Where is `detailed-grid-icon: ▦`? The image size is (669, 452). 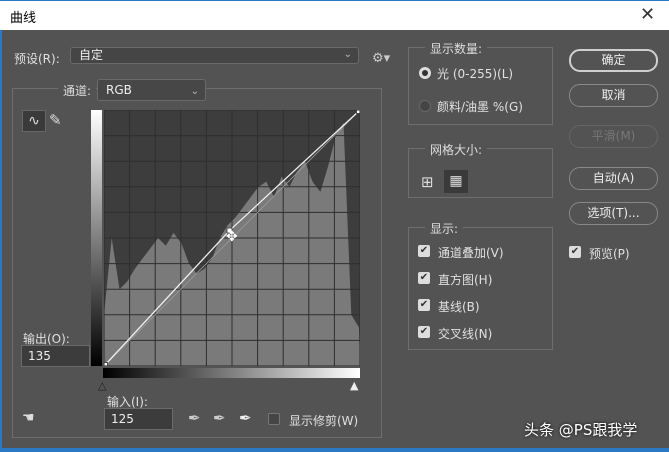
detailed-grid-icon: ▦ is located at coordinates (456, 181).